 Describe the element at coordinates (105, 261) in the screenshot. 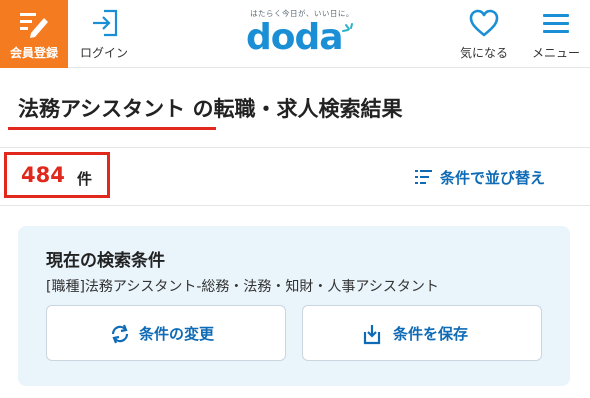

I see `conditions-heading: 現在の検索条件` at that location.